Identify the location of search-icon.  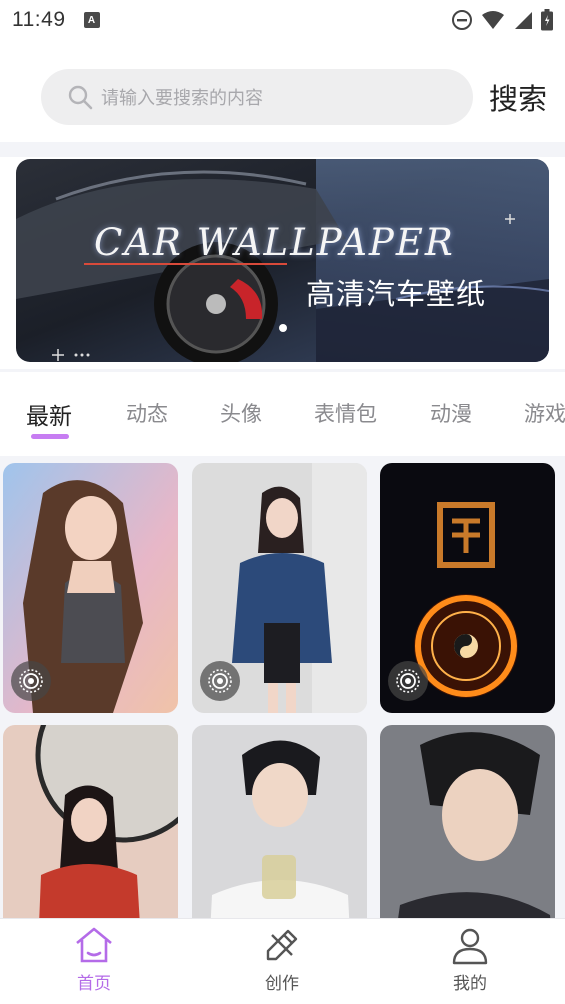
(80, 97).